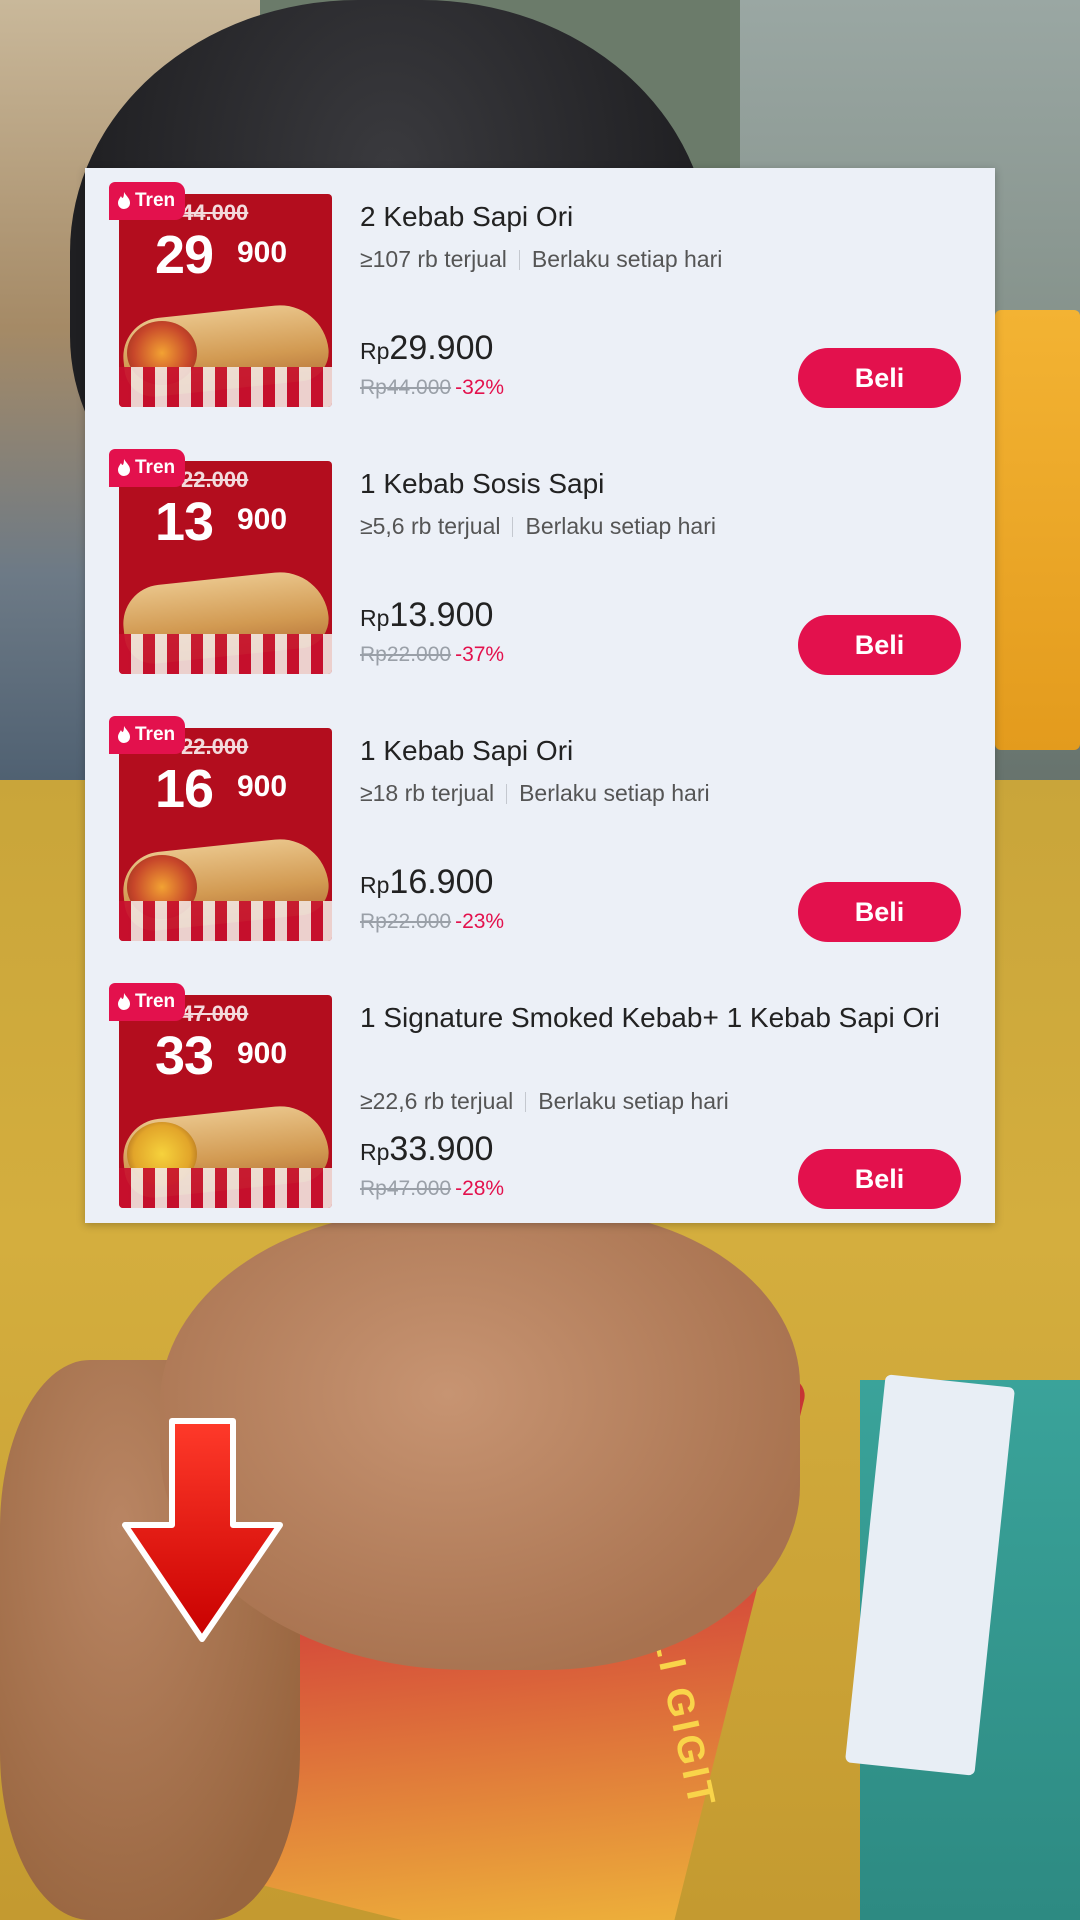 This screenshot has width=1080, height=1920. What do you see at coordinates (480, 654) in the screenshot?
I see `discount-percent: -37%` at bounding box center [480, 654].